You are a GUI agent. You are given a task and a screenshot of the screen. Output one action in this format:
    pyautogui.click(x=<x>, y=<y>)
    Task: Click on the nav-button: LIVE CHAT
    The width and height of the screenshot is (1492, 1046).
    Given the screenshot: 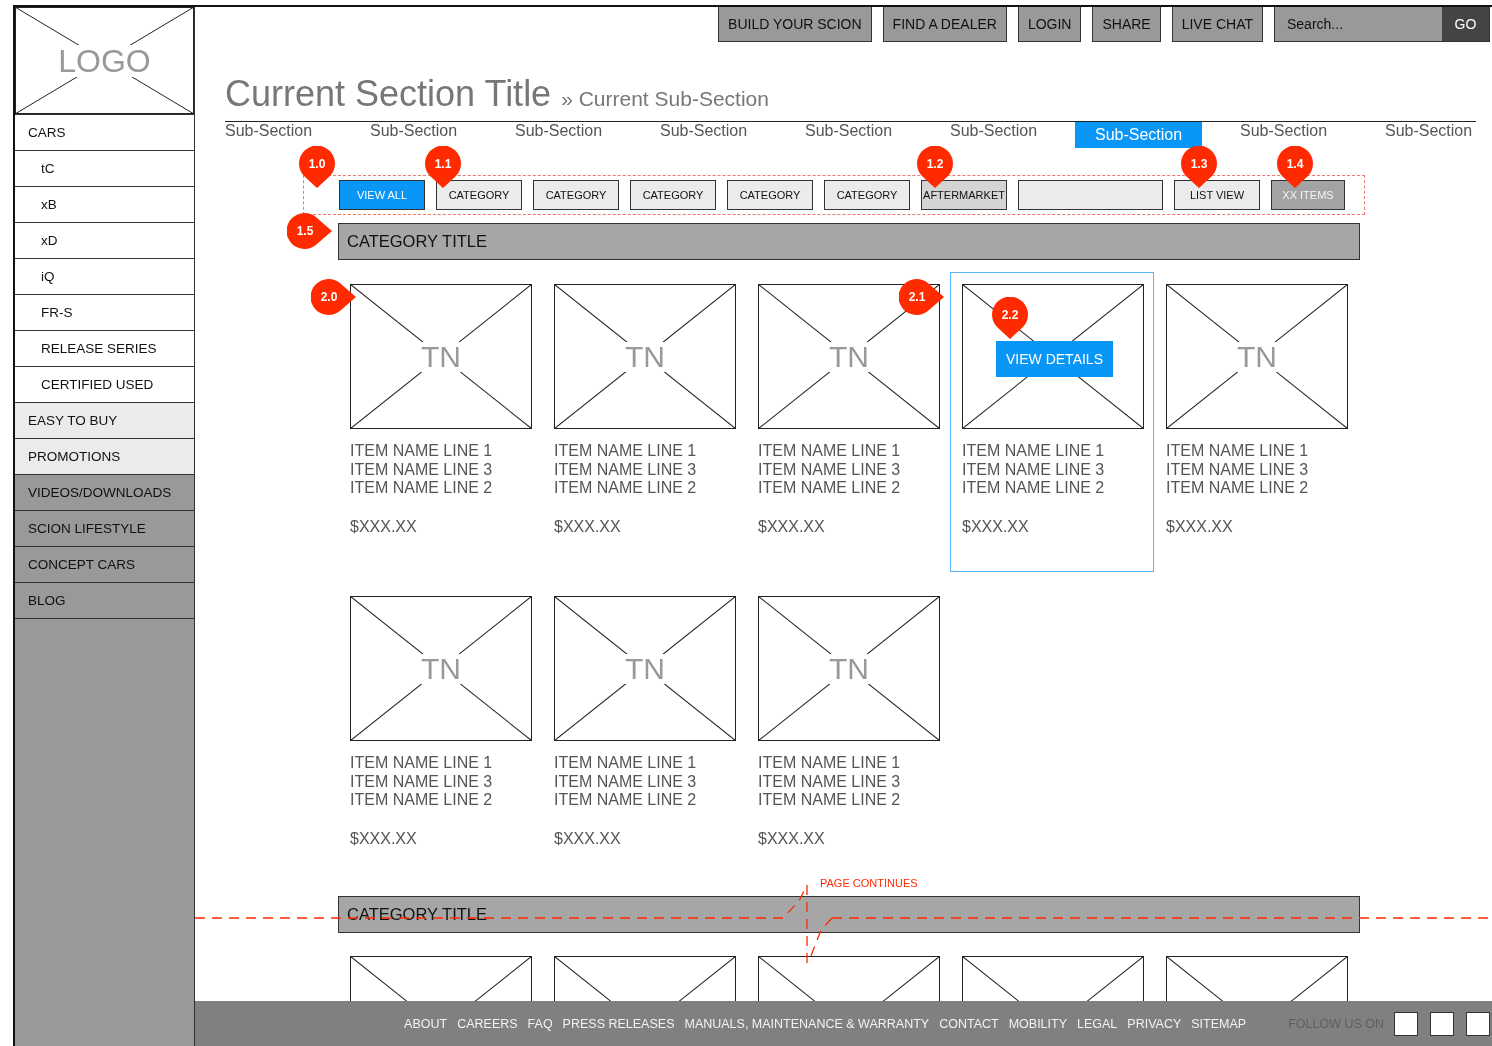 What is the action you would take?
    pyautogui.click(x=1217, y=24)
    